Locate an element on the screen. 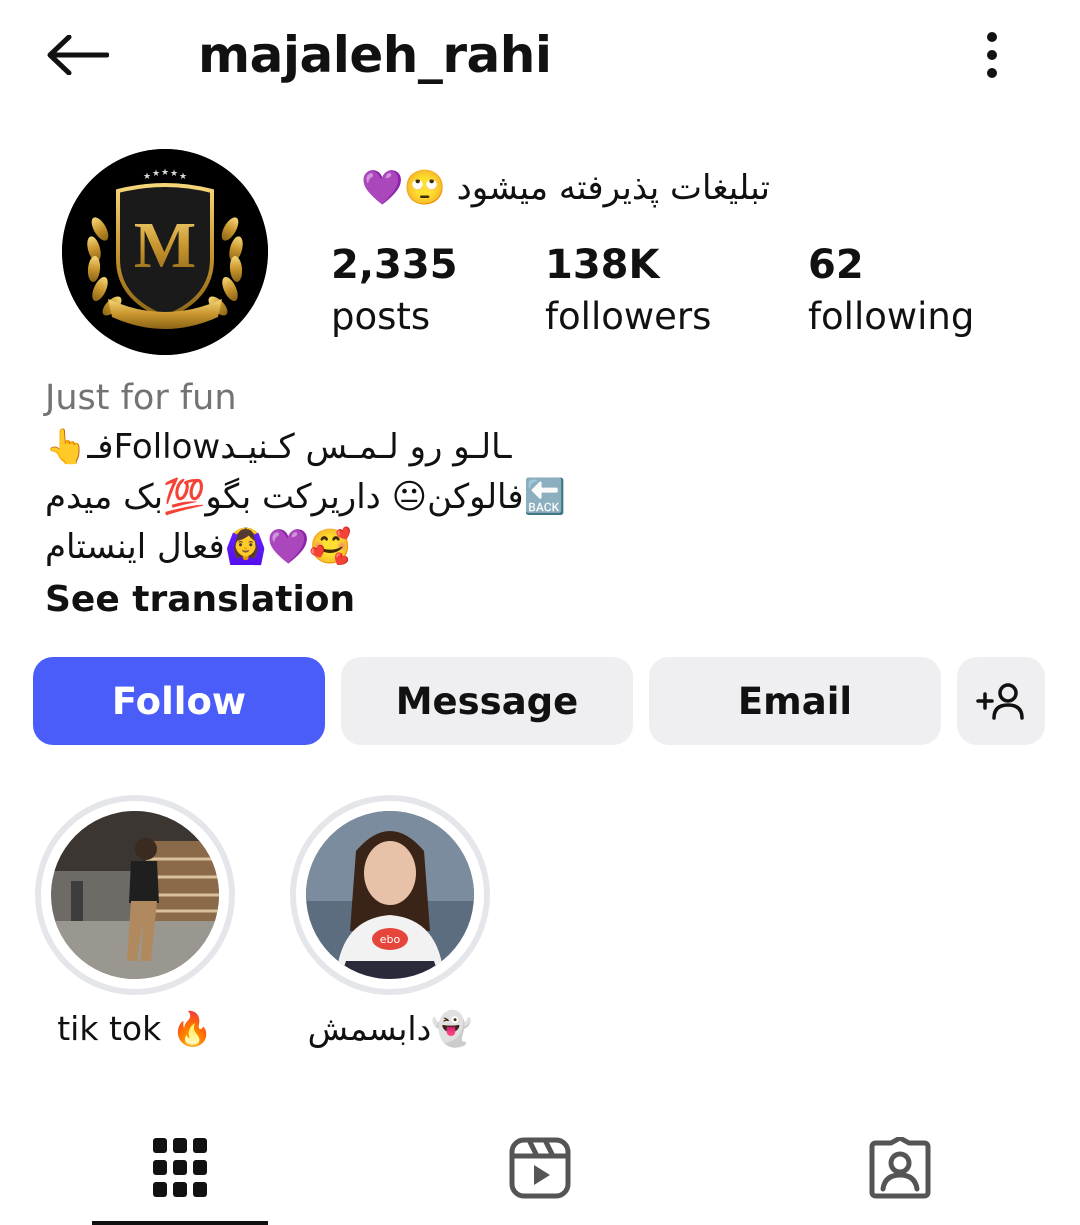 The height and width of the screenshot is (1225, 1080). more-options-button is located at coordinates (992, 55).